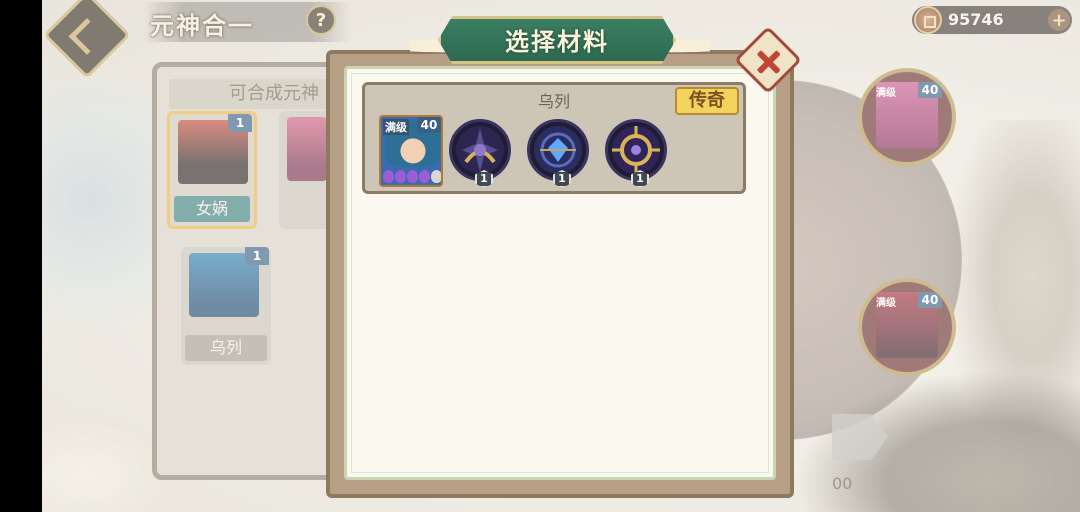  I want to click on material-item-2: 1, so click(558, 153).